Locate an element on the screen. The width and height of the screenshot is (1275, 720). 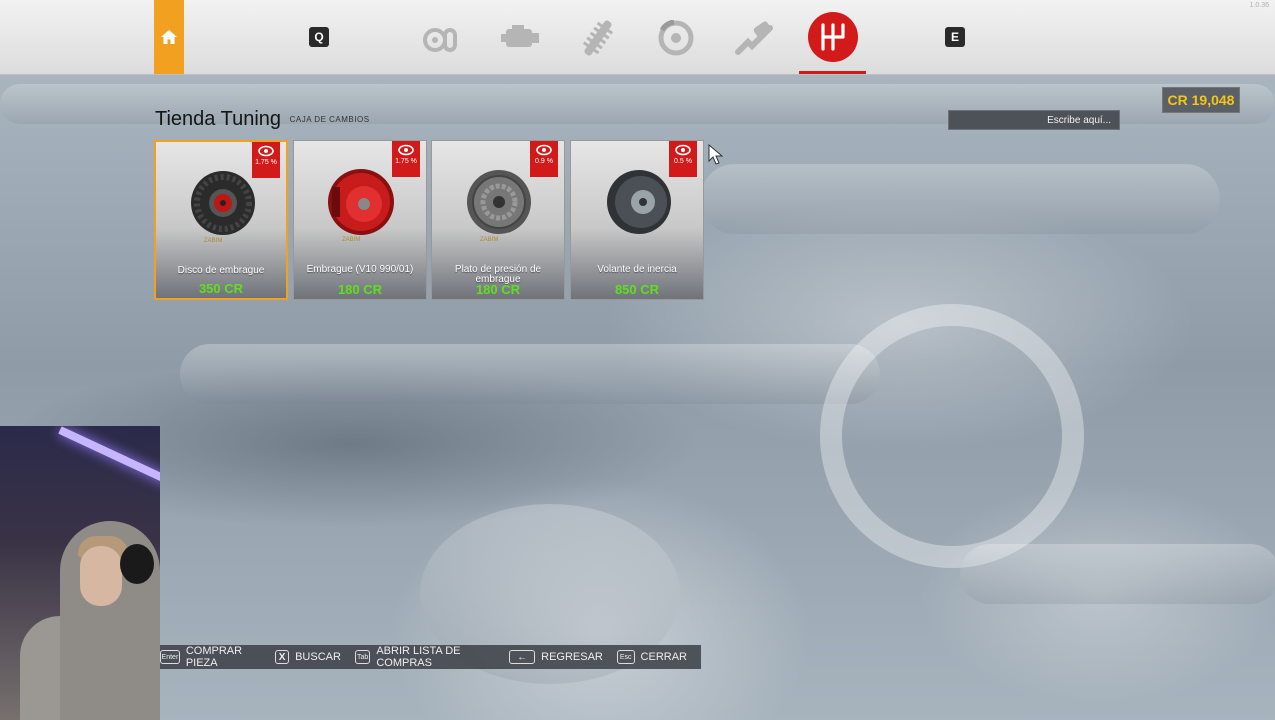
category-brakes is located at coordinates (676, 38).